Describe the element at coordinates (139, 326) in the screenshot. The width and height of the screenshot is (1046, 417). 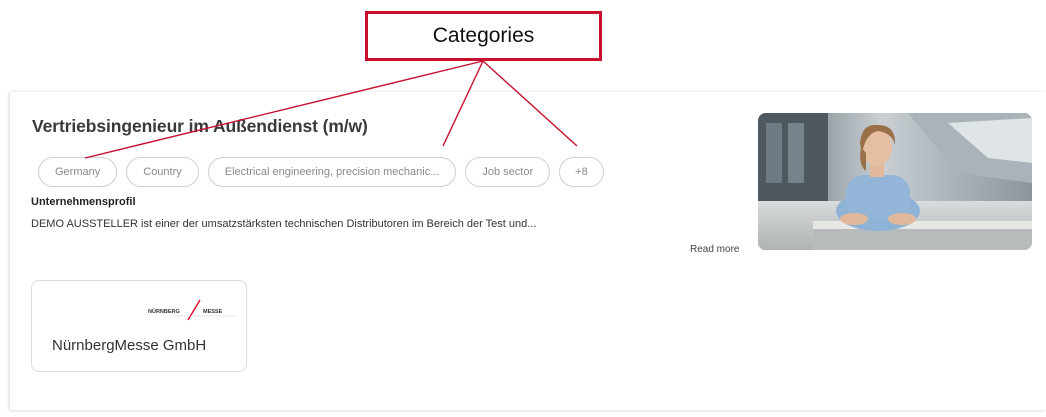
I see `exhibitor-card: NÜRNBERG MESSE NürnbergMesse GmbH` at that location.